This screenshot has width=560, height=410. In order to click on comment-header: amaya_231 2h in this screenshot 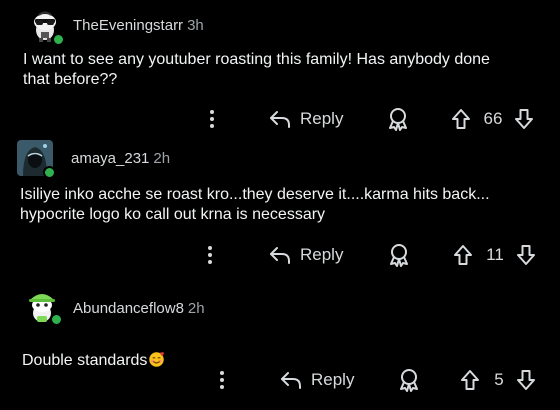, I will do `click(120, 158)`.